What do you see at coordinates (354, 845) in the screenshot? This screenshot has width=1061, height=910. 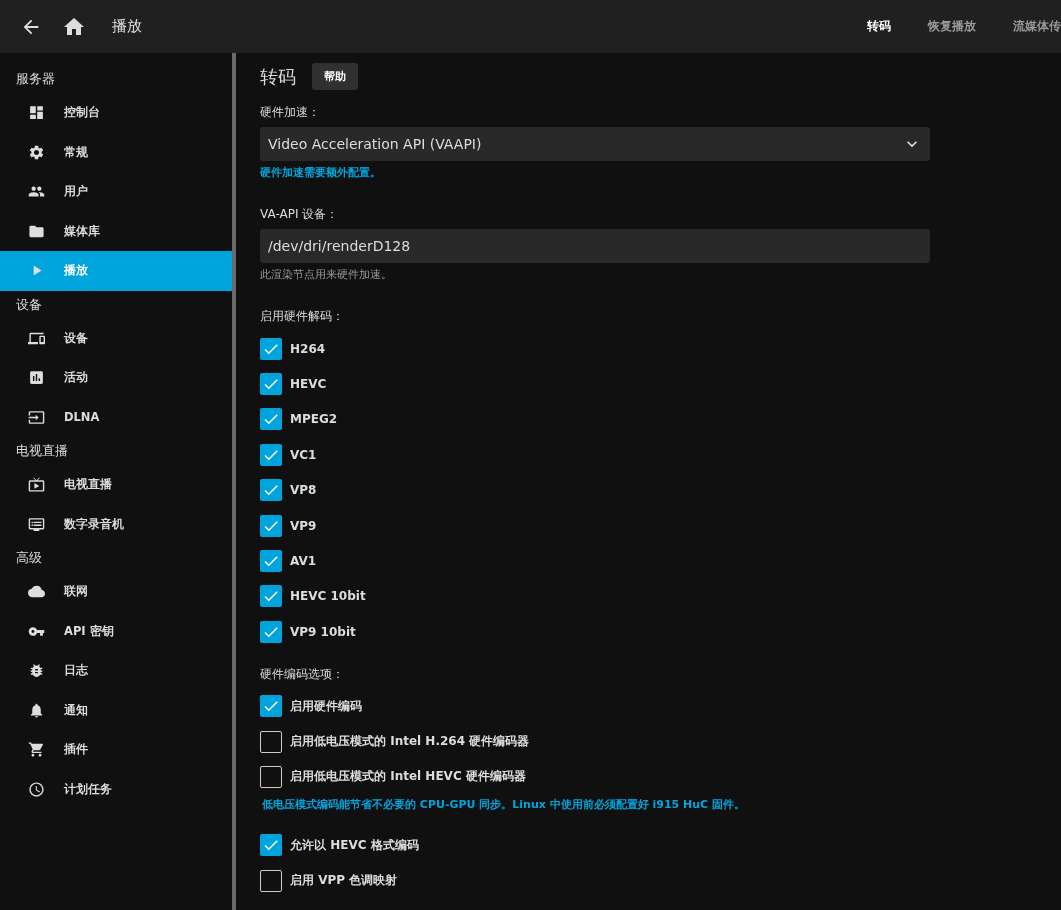 I see `checkbox-label: 允许以 HEVC 格式编码` at bounding box center [354, 845].